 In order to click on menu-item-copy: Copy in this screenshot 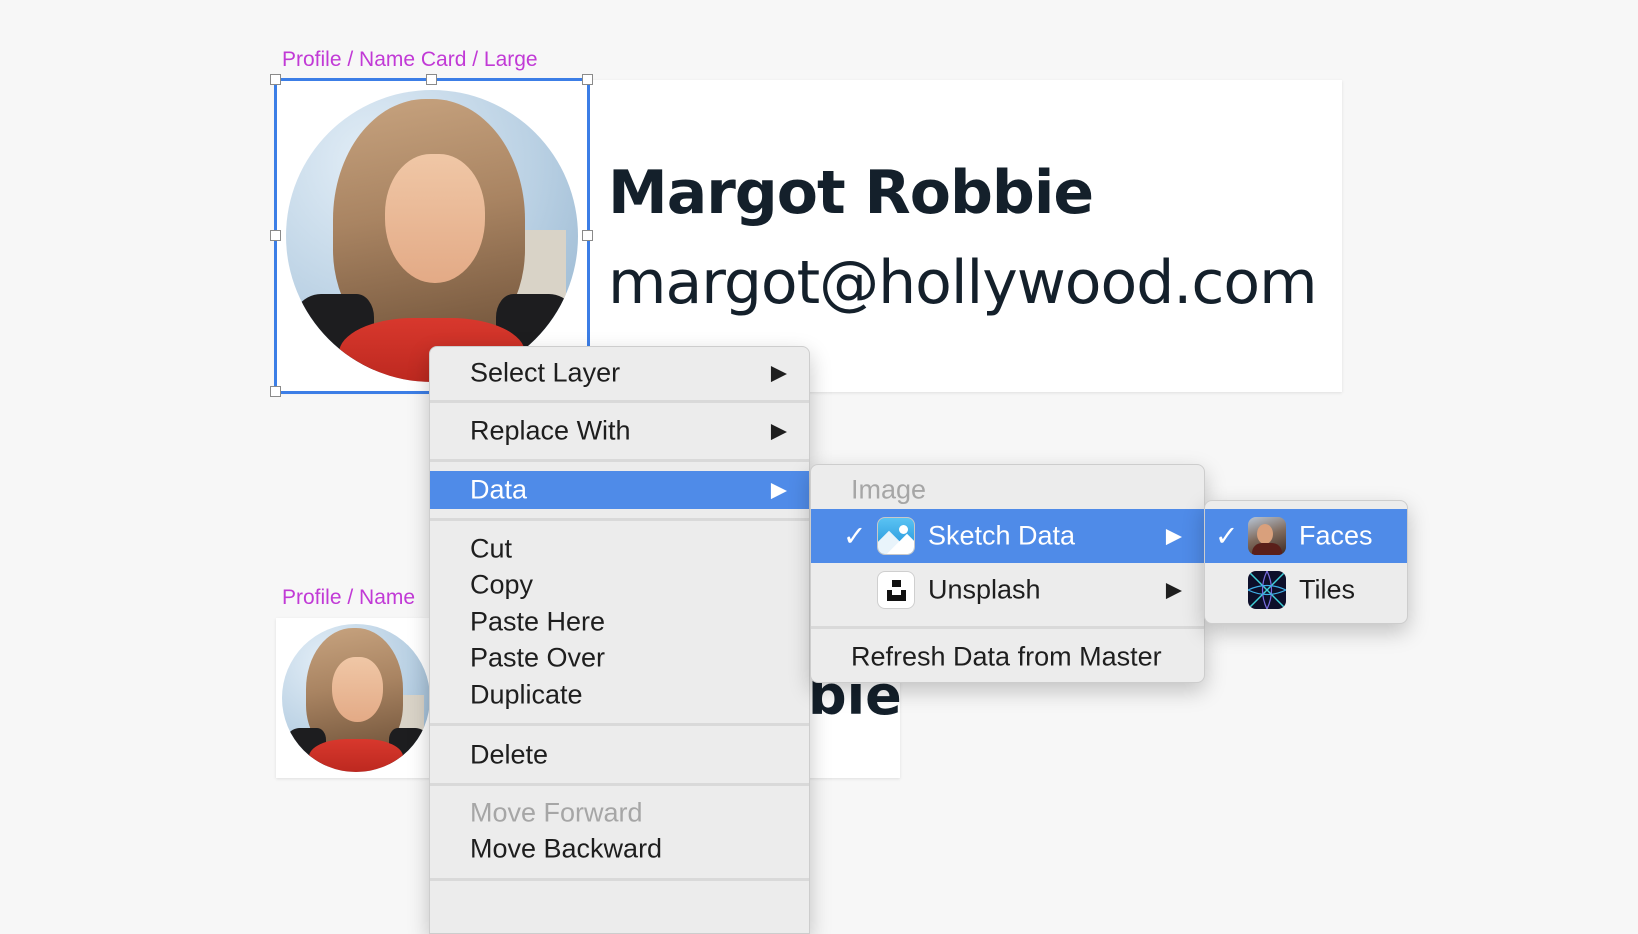, I will do `click(619, 585)`.